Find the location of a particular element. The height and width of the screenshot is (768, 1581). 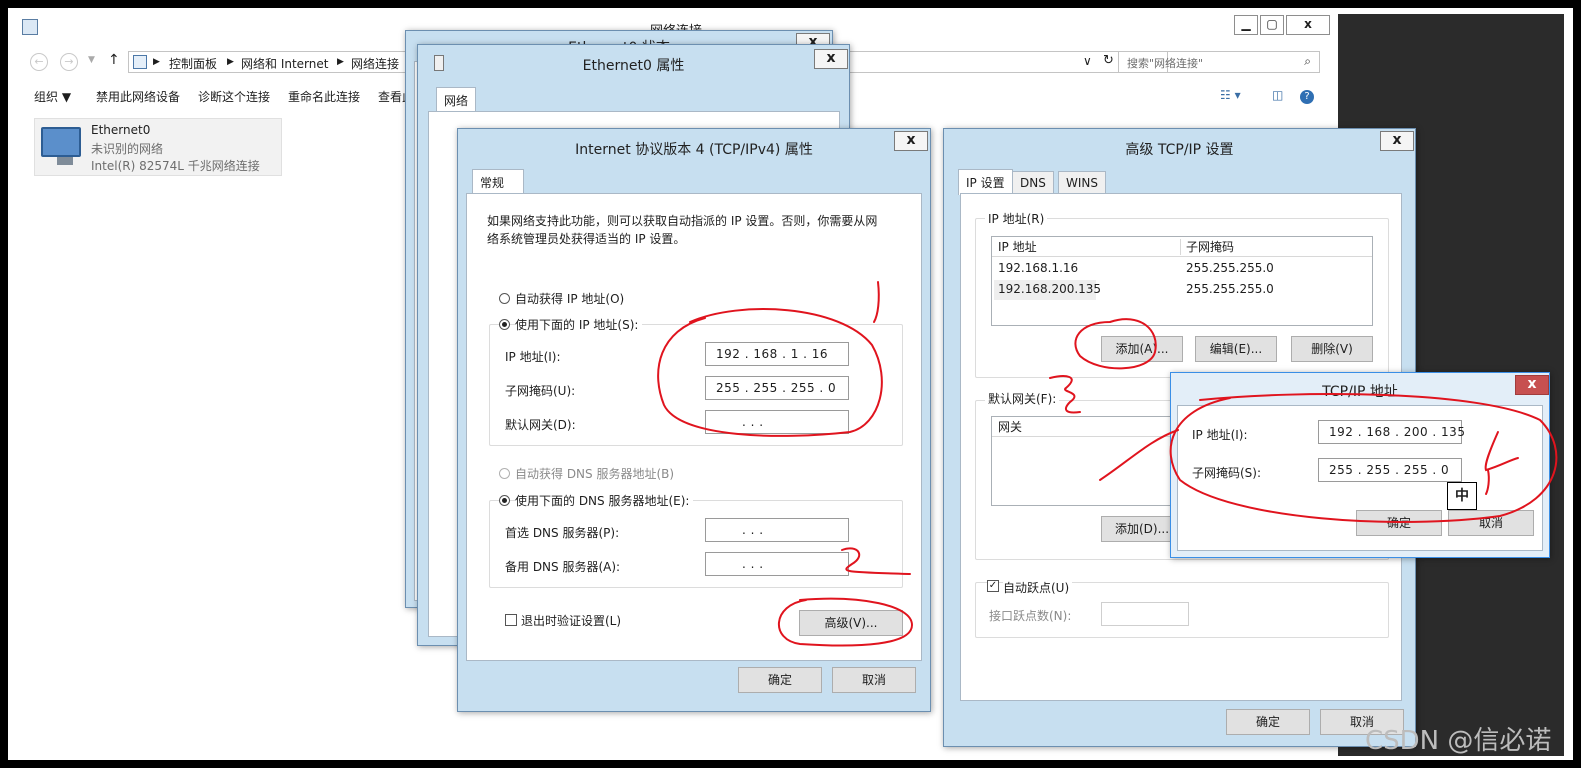

properties-dialog-title: Ethernet0 属性 is located at coordinates (633, 66).